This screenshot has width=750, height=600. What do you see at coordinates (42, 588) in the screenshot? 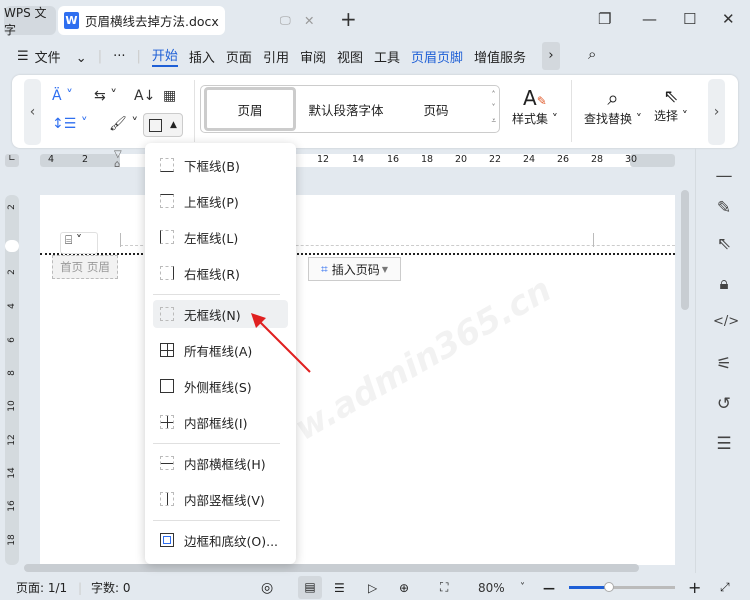
I see `page-count: 页面: 1/1` at bounding box center [42, 588].